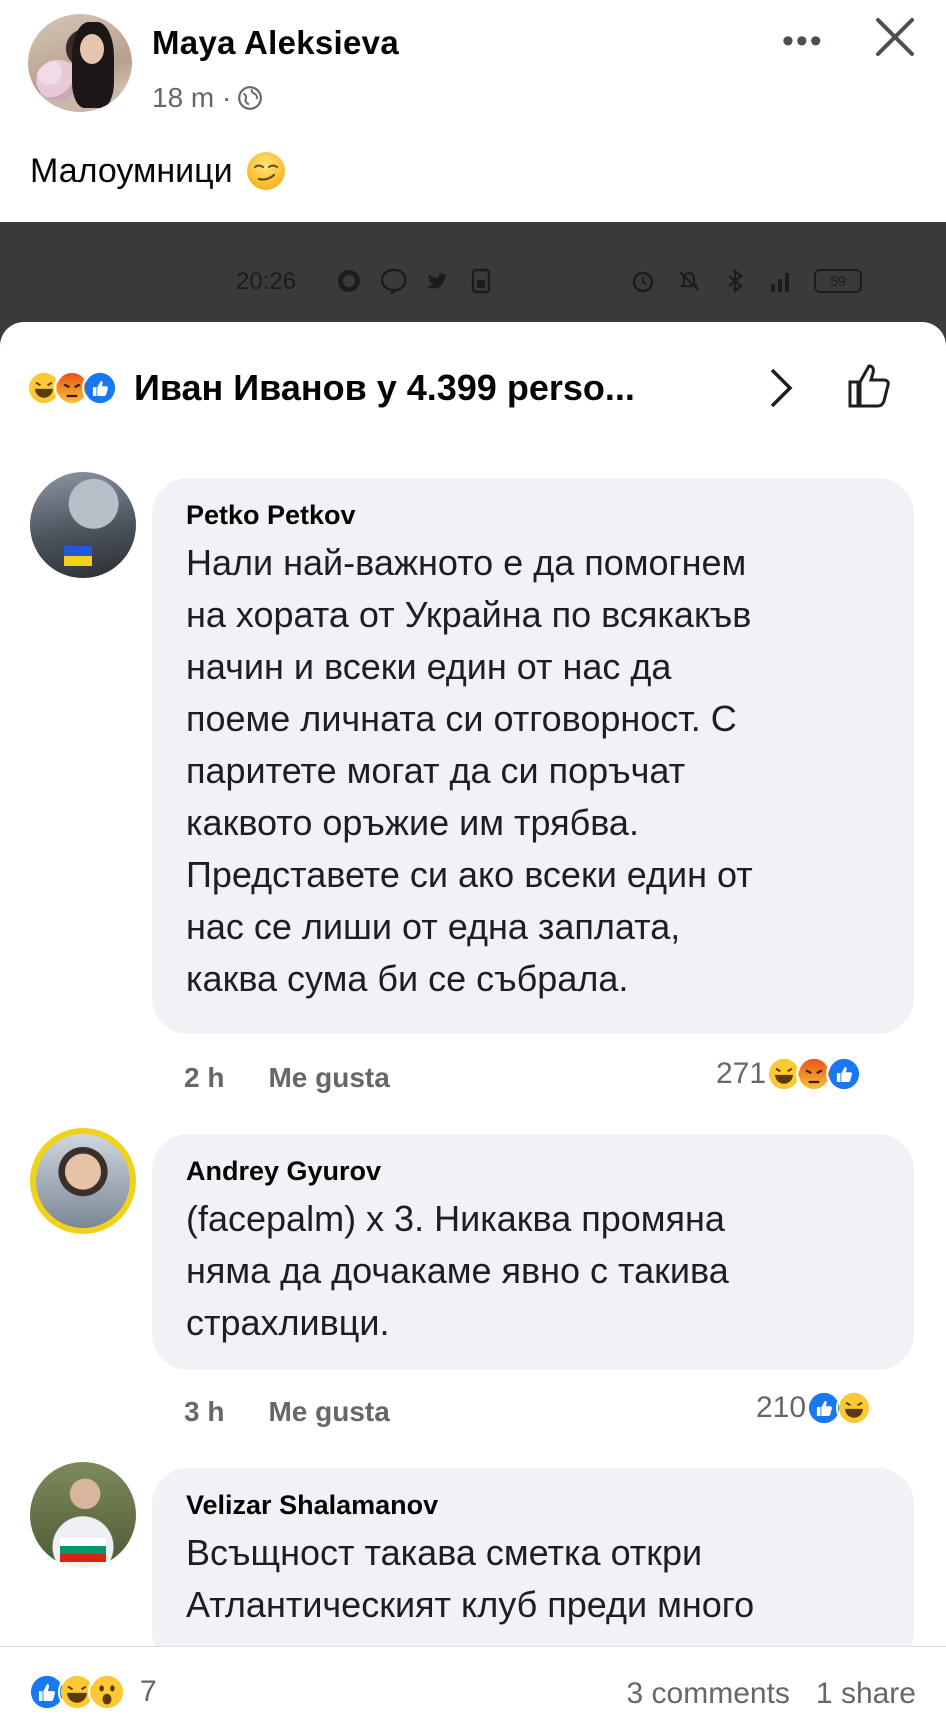 The image size is (946, 1736). What do you see at coordinates (83, 1558) in the screenshot?
I see `avatar-flag-red` at bounding box center [83, 1558].